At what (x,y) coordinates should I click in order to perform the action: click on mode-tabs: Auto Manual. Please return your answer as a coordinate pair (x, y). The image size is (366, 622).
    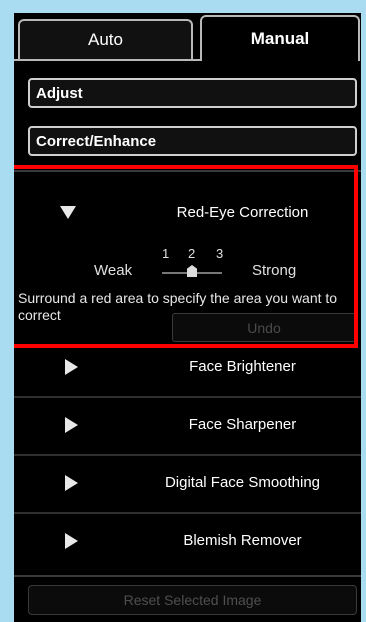
    Looking at the image, I should click on (187, 37).